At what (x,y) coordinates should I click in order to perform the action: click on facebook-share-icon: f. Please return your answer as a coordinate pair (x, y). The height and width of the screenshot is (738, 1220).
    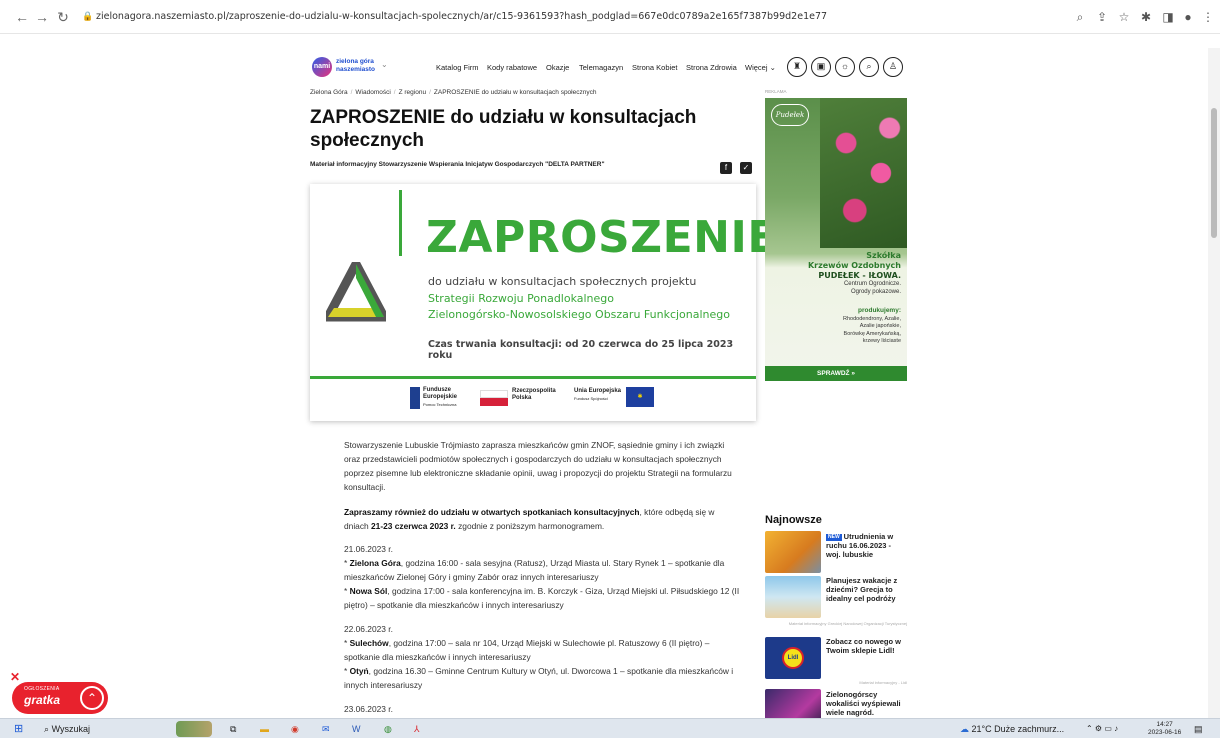
    Looking at the image, I should click on (726, 168).